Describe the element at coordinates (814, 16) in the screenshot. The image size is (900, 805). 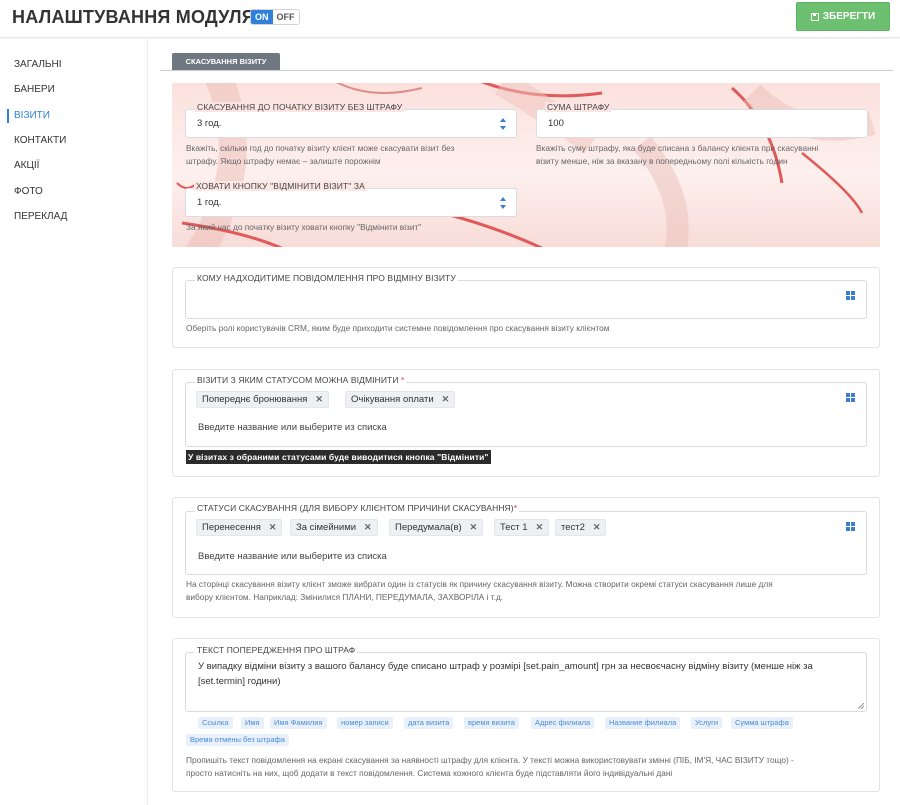
I see `floppy-icon` at that location.